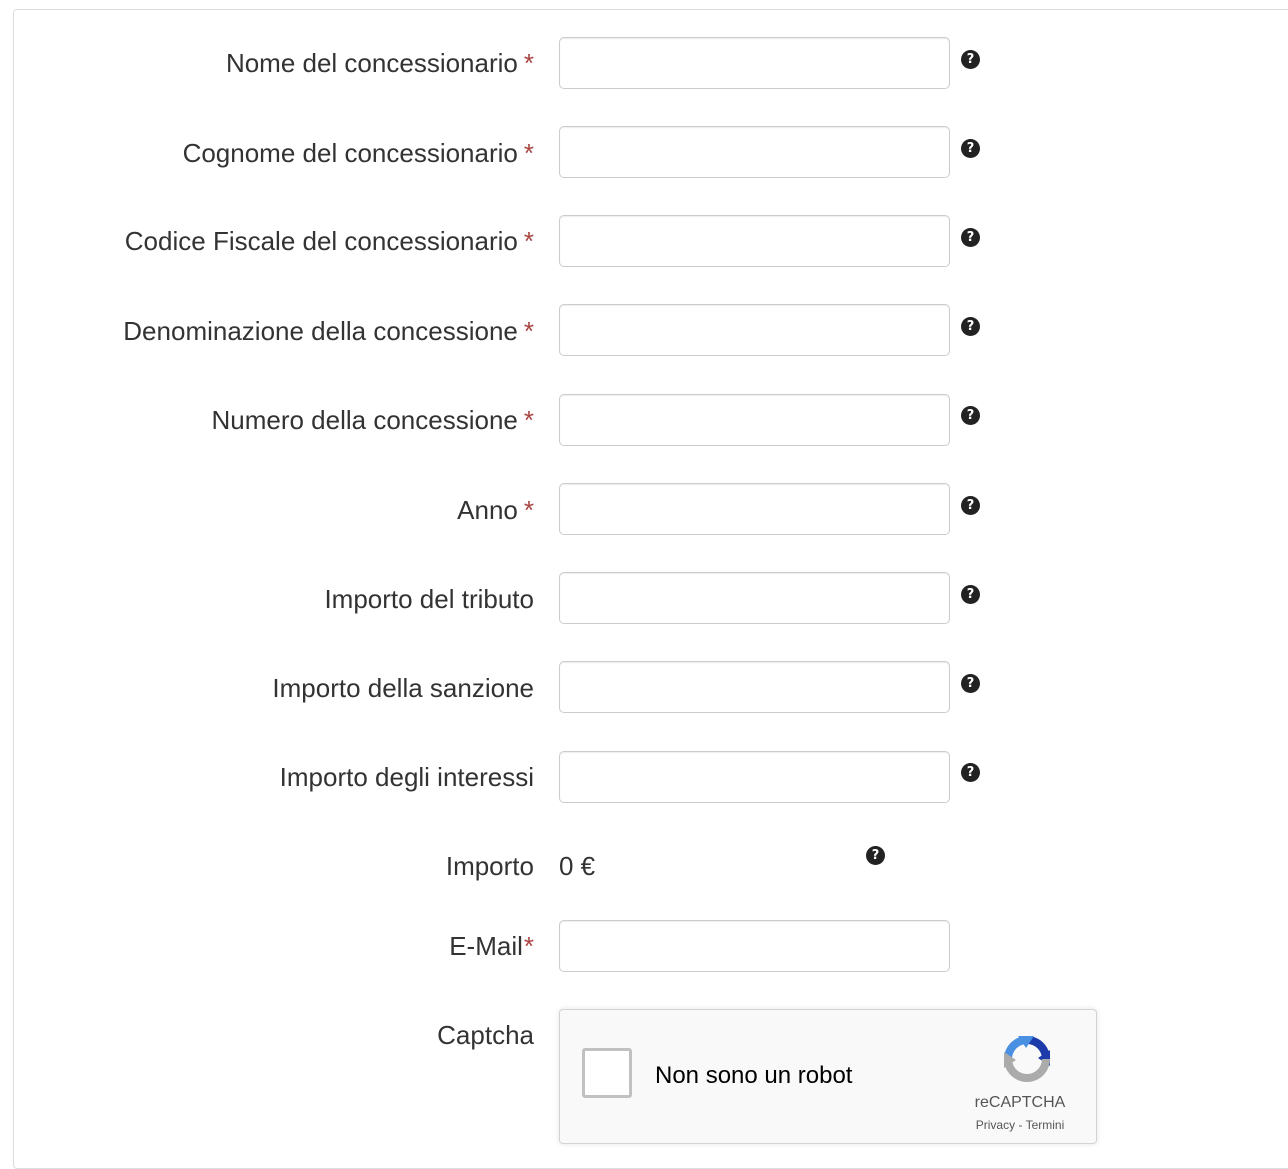  I want to click on label-importo: Importo, so click(490, 866).